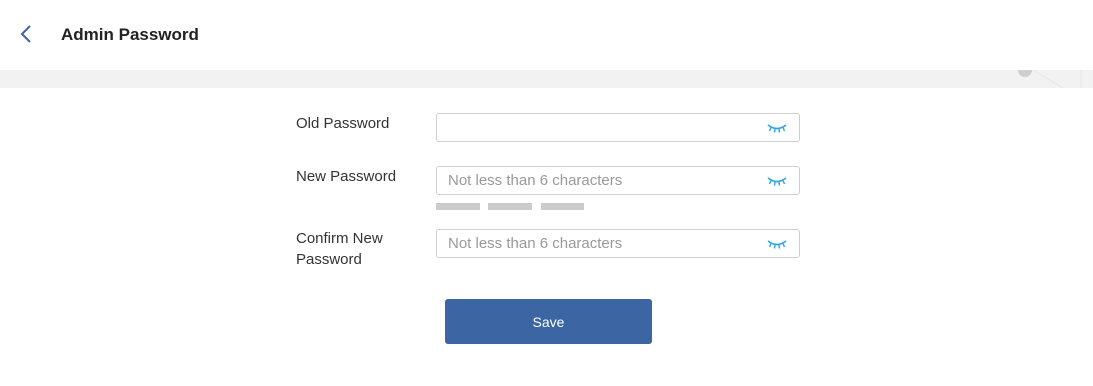 The height and width of the screenshot is (386, 1093). What do you see at coordinates (130, 34) in the screenshot?
I see `page-title: Admin Password` at bounding box center [130, 34].